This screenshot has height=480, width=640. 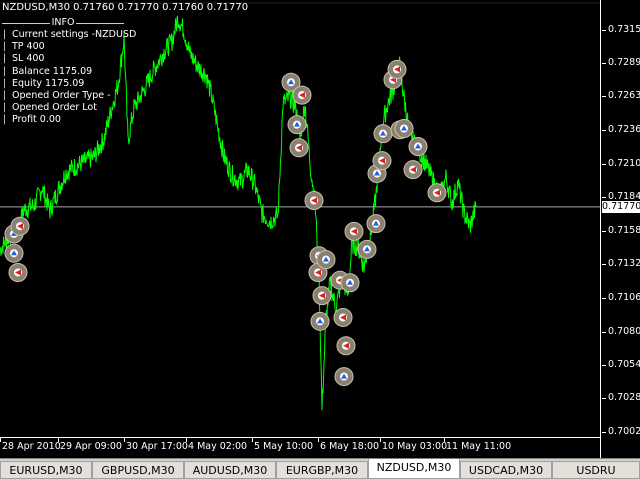 What do you see at coordinates (63, 59) in the screenshot?
I see `info-sl: SL 400` at bounding box center [63, 59].